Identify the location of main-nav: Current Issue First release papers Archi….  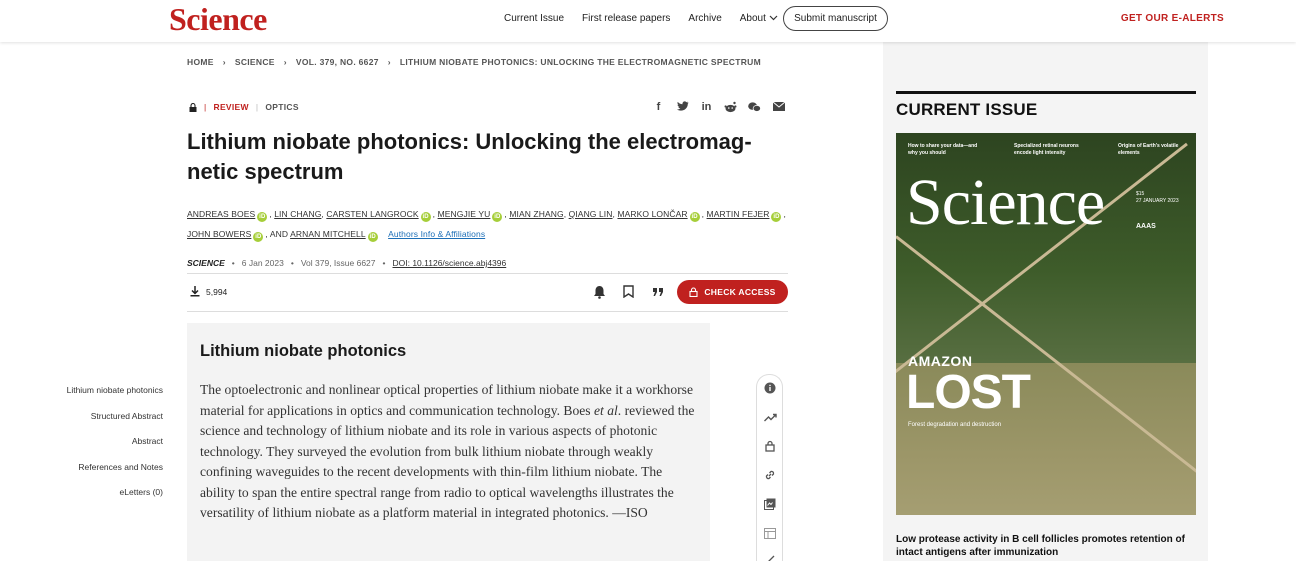
(641, 18).